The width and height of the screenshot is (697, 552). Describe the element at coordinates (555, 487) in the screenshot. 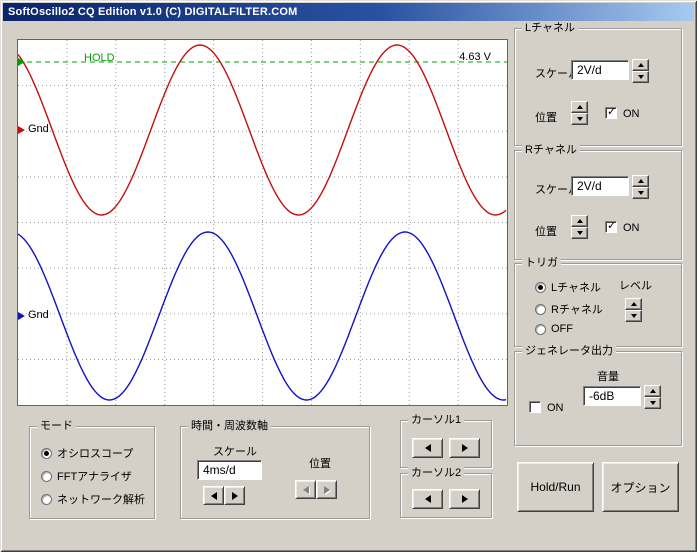

I see `hold-run-button: Hold/Run` at that location.